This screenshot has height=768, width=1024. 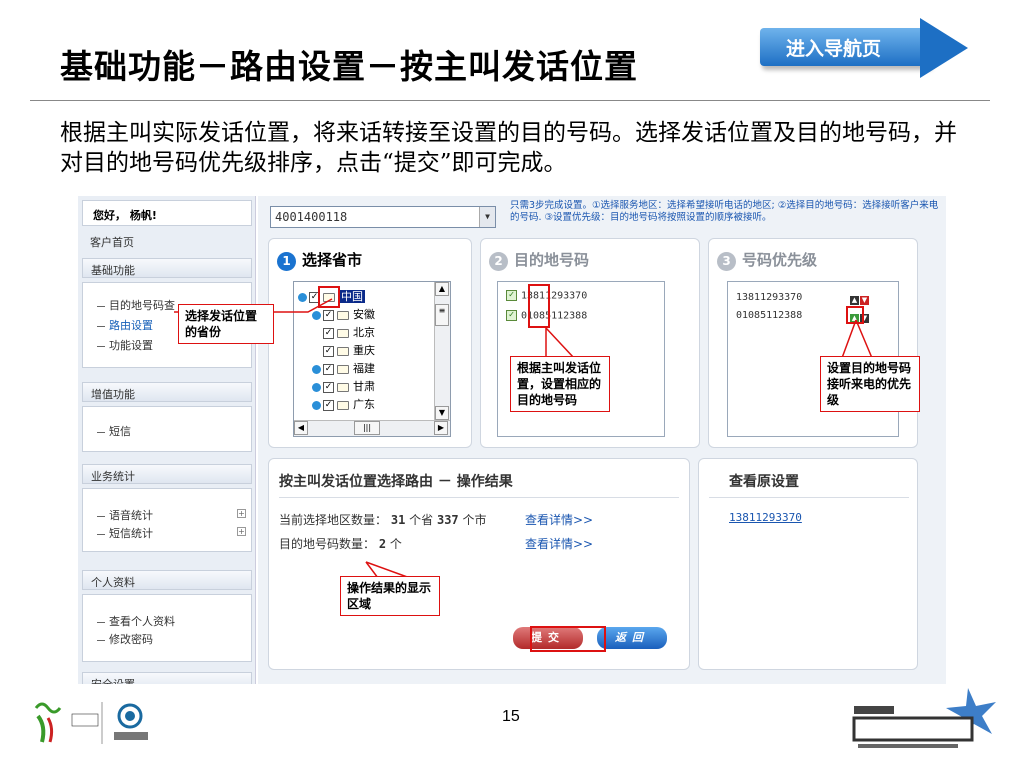 I want to click on highlight-destination-checkboxes, so click(x=539, y=306).